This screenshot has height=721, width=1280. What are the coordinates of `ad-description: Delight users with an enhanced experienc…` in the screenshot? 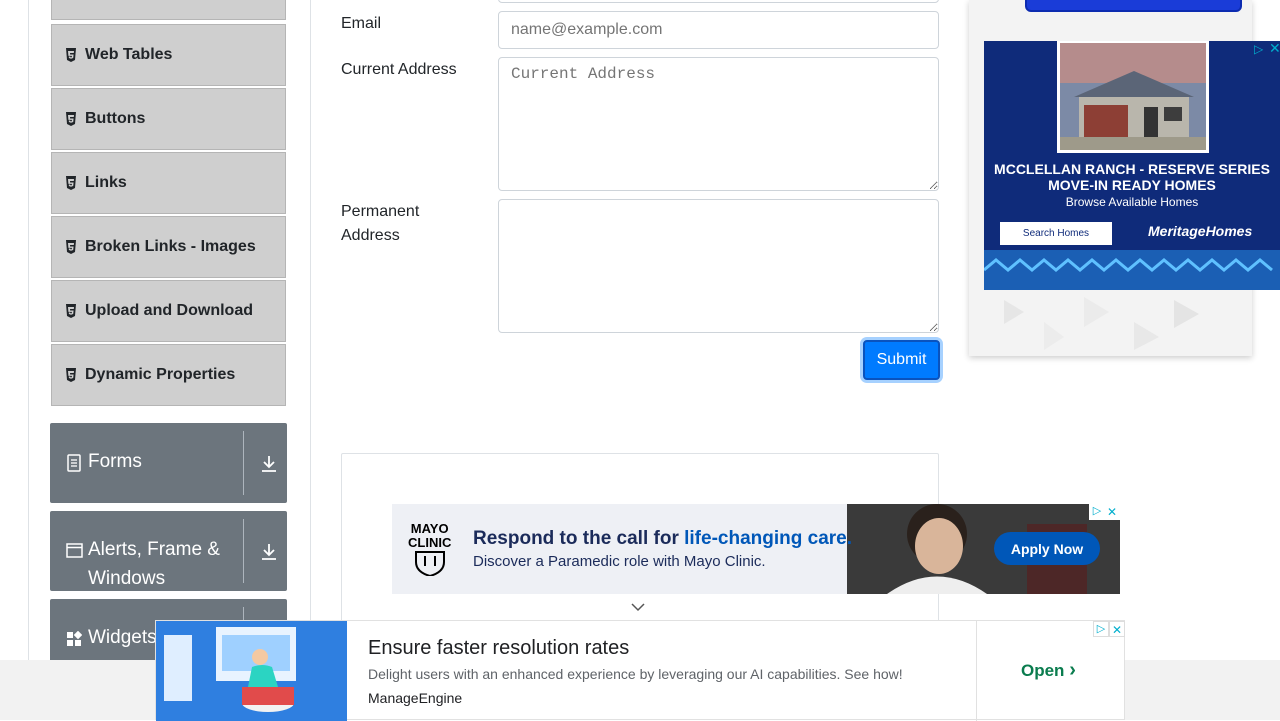 It's located at (635, 674).